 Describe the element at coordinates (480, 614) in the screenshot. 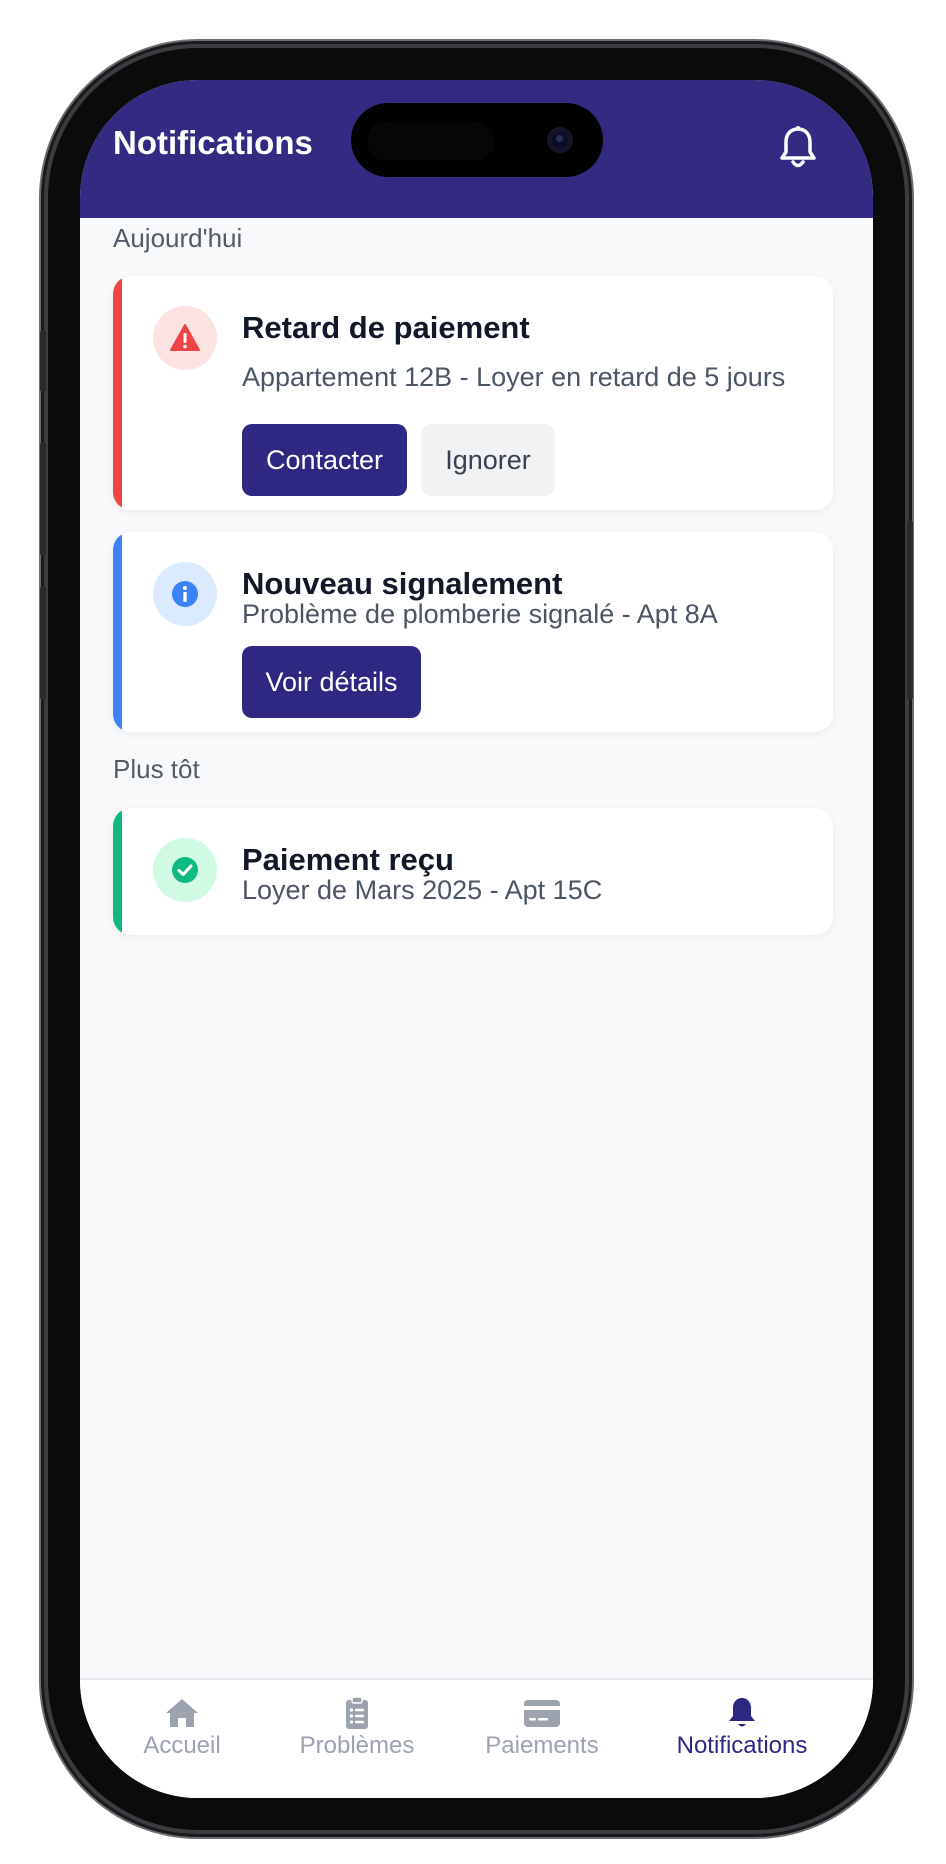

I see `card-description: Problème de plomberie signalé - Apt 8A` at that location.